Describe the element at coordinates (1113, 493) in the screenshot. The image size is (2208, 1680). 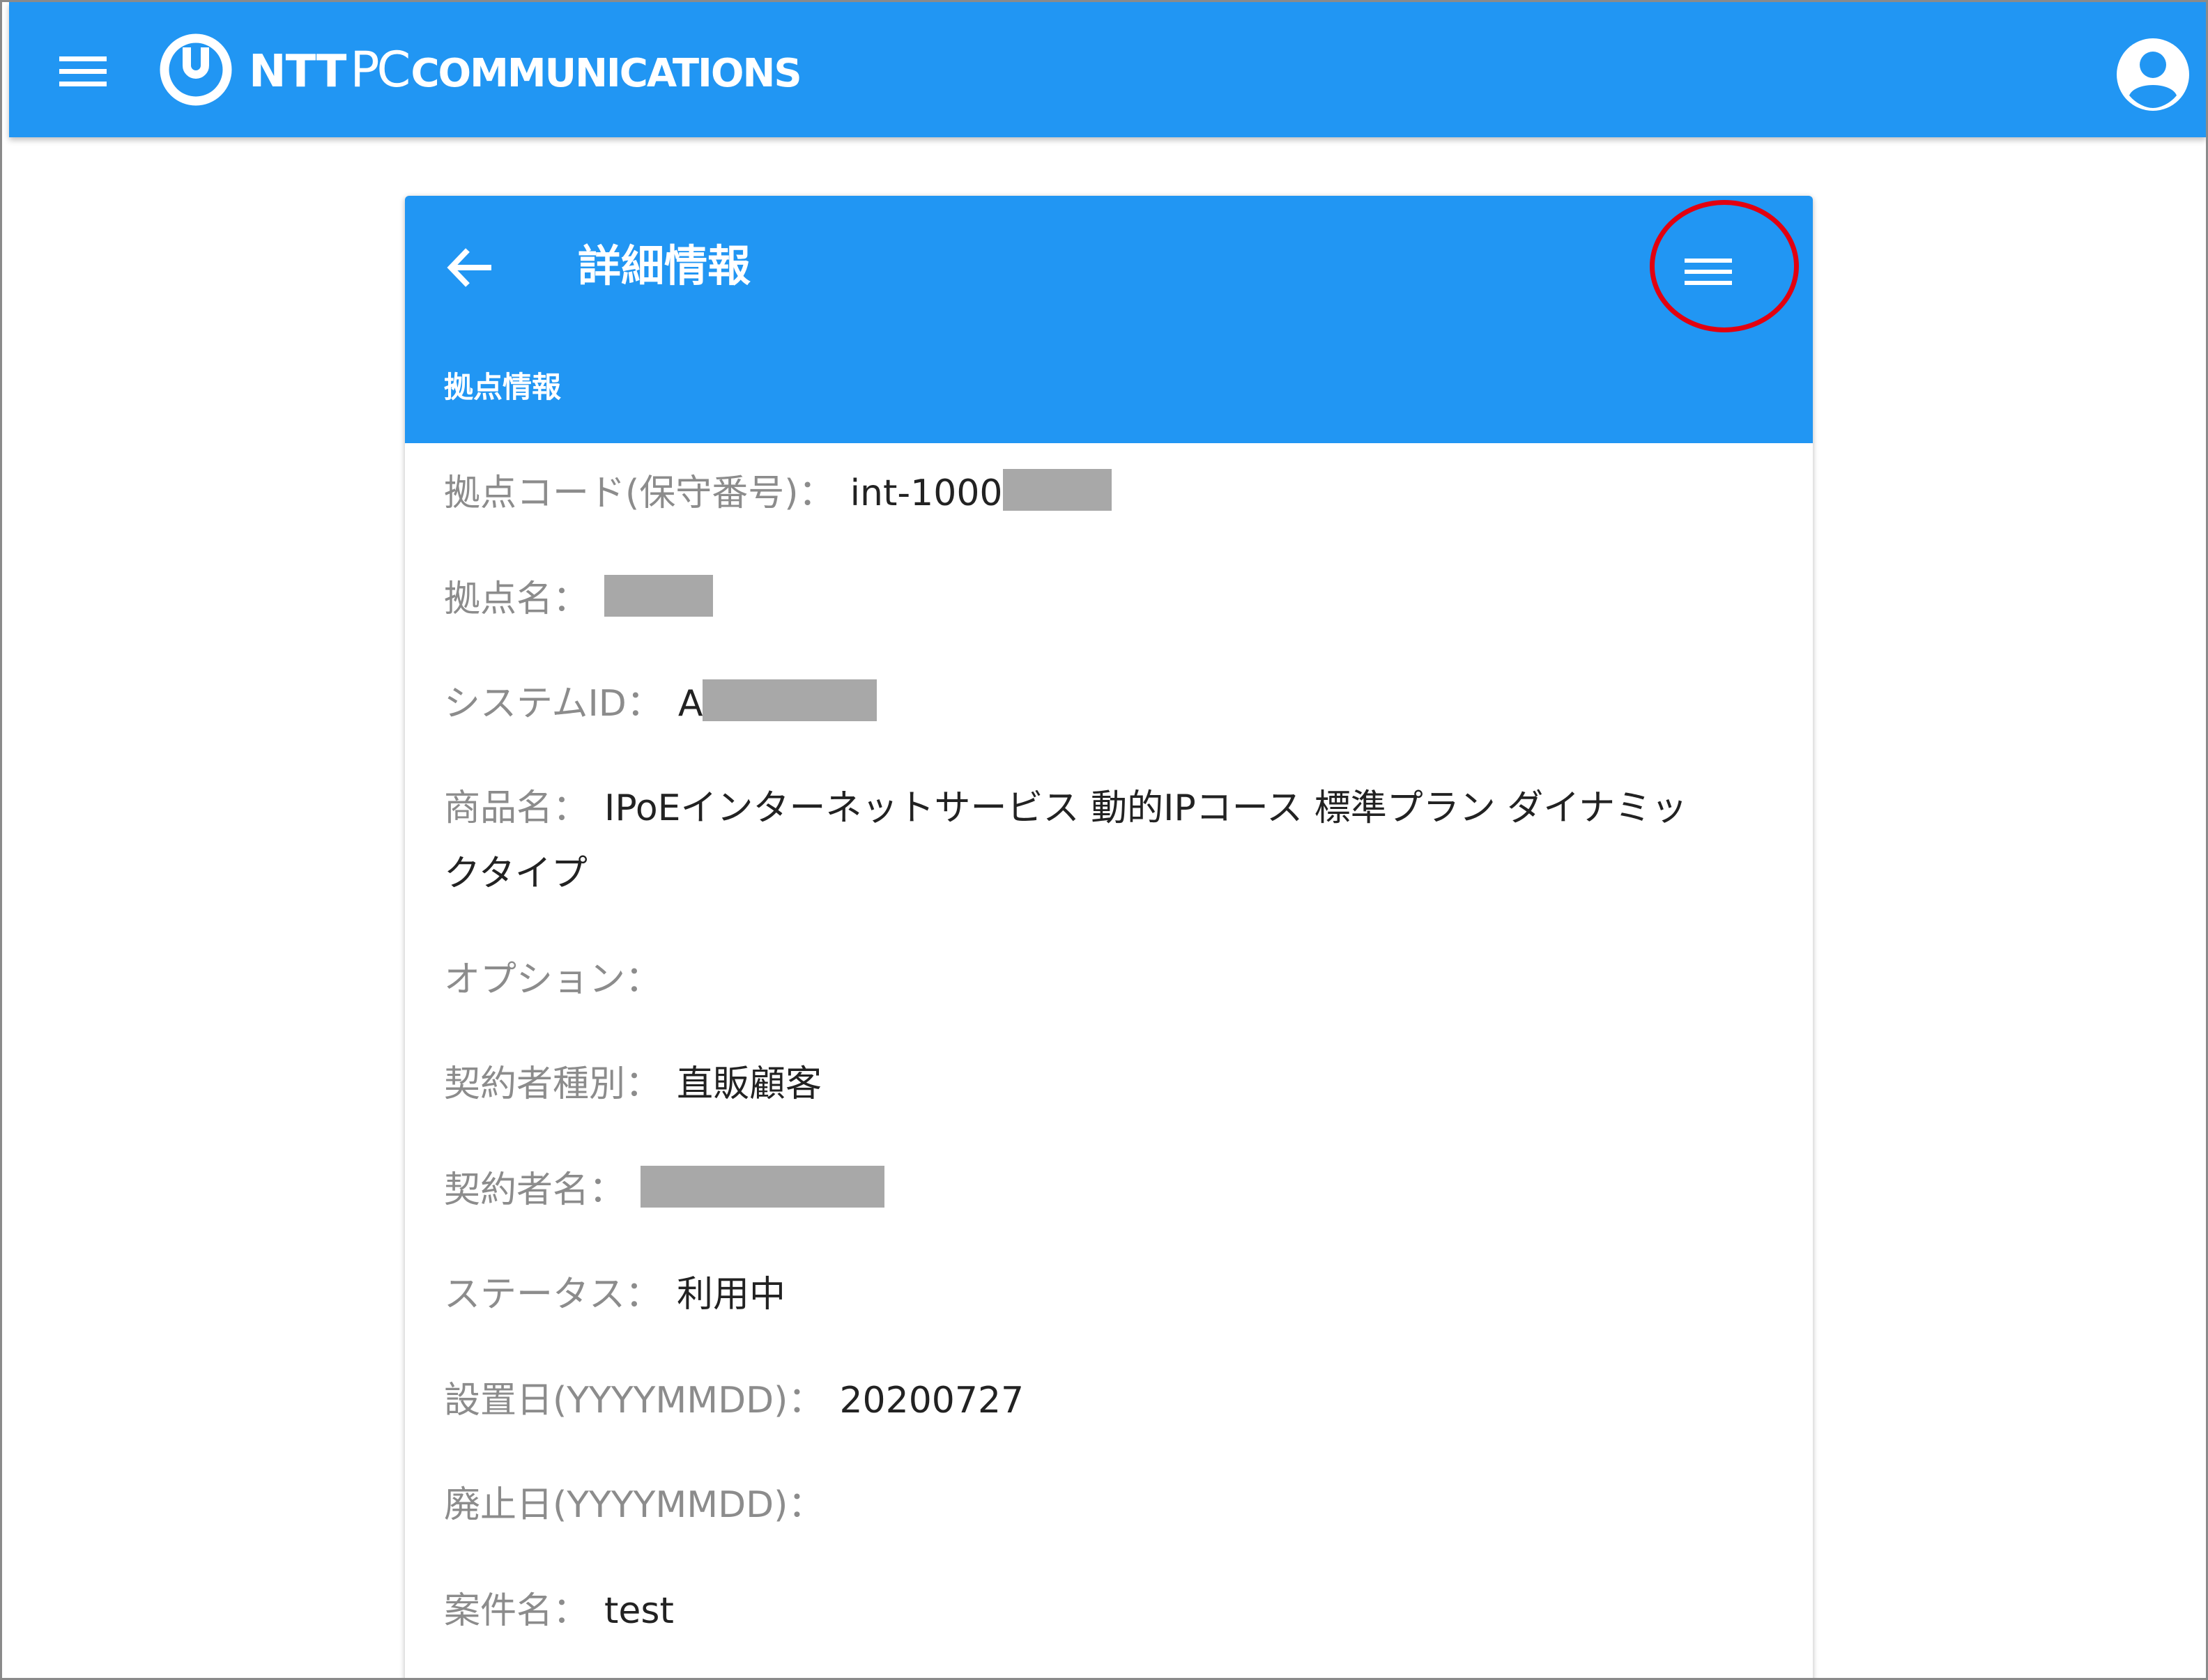
I see `field-site-code: 拠点コード(保守番号)： int-1000` at that location.